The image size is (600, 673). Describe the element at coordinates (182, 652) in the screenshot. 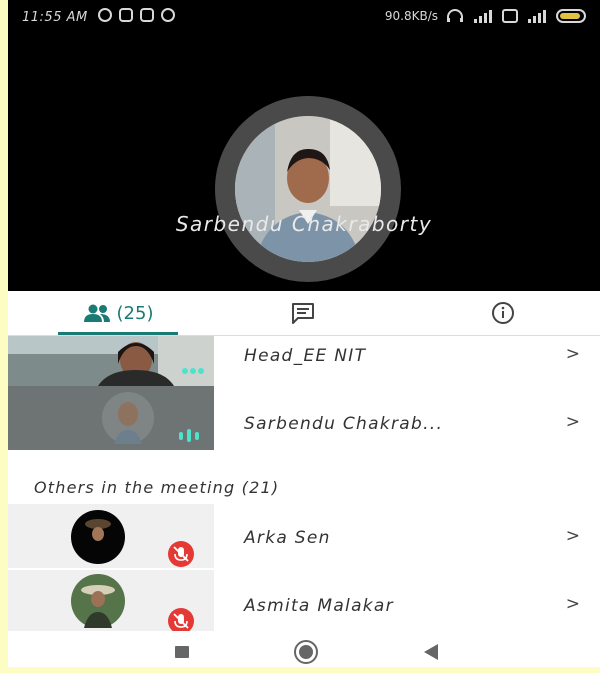

I see `recents-icon` at that location.